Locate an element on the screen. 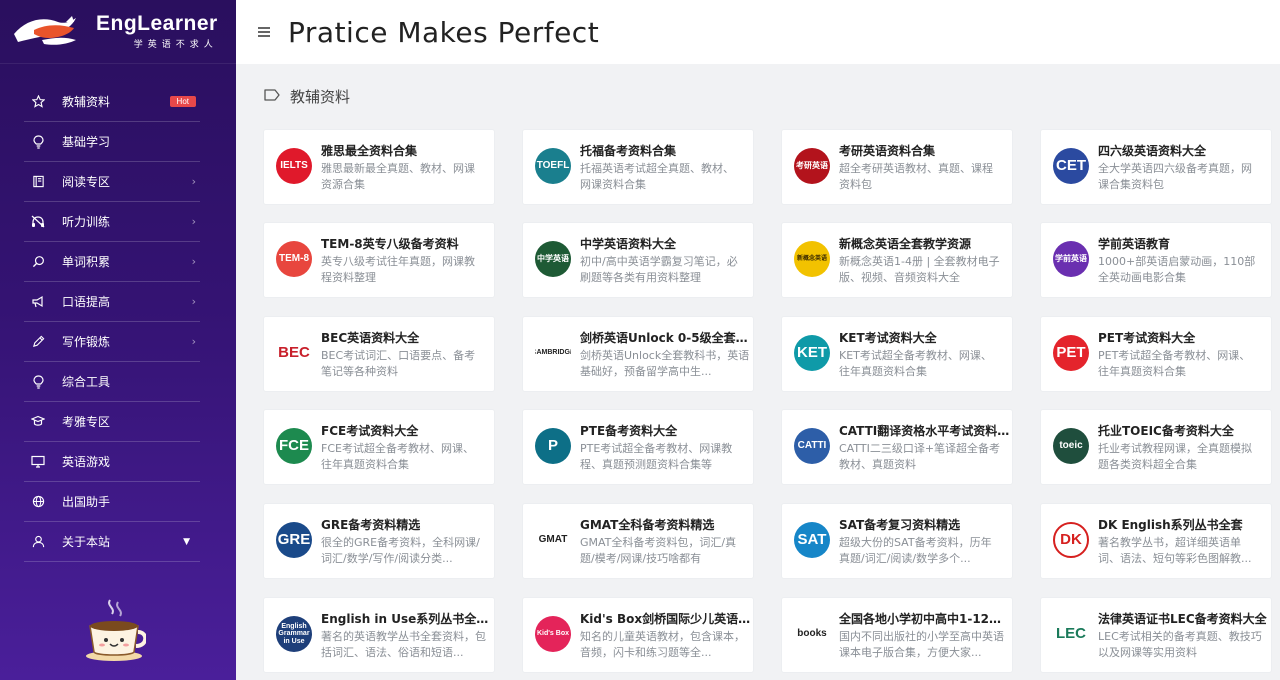 Image resolution: width=1280 pixels, height=680 pixels. card-title: 考研英语资料合集 is located at coordinates (887, 151).